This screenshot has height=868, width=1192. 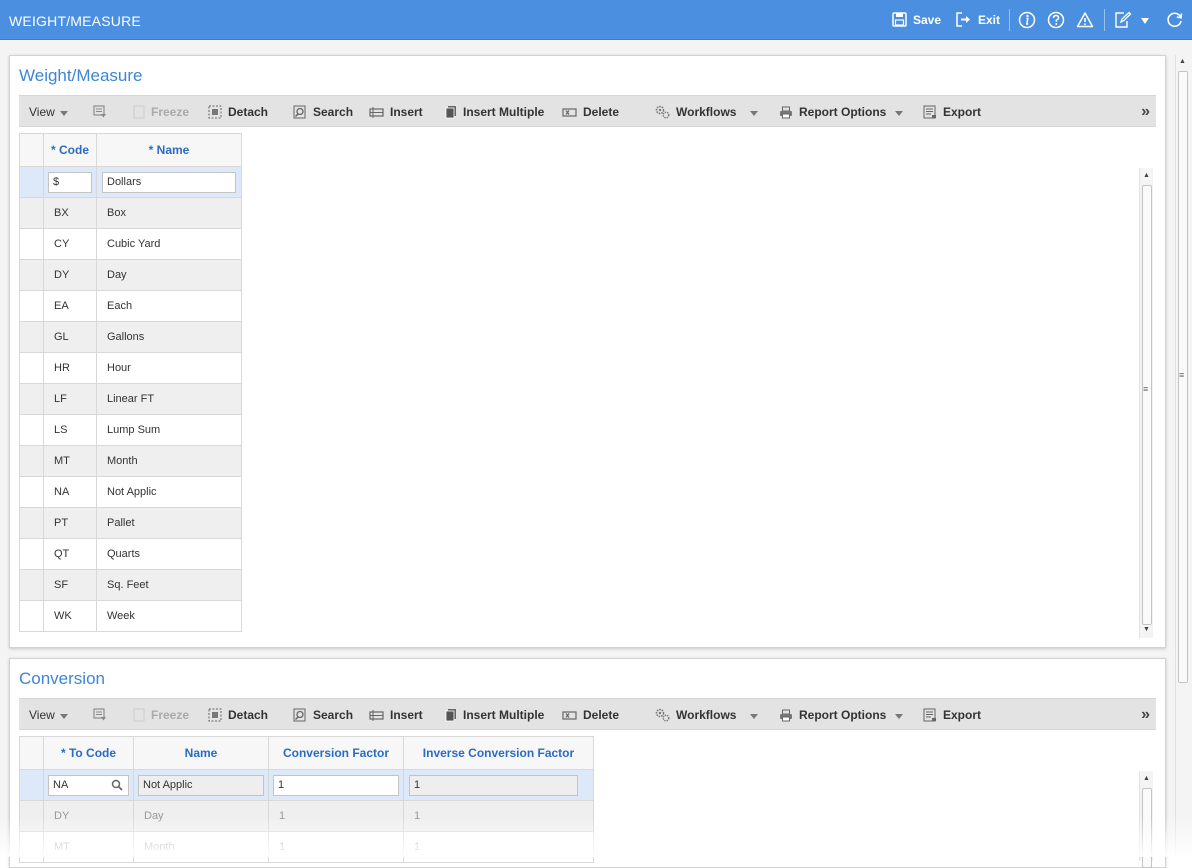 What do you see at coordinates (1182, 455) in the screenshot?
I see `page-scrollbar: ▲ ≡` at bounding box center [1182, 455].